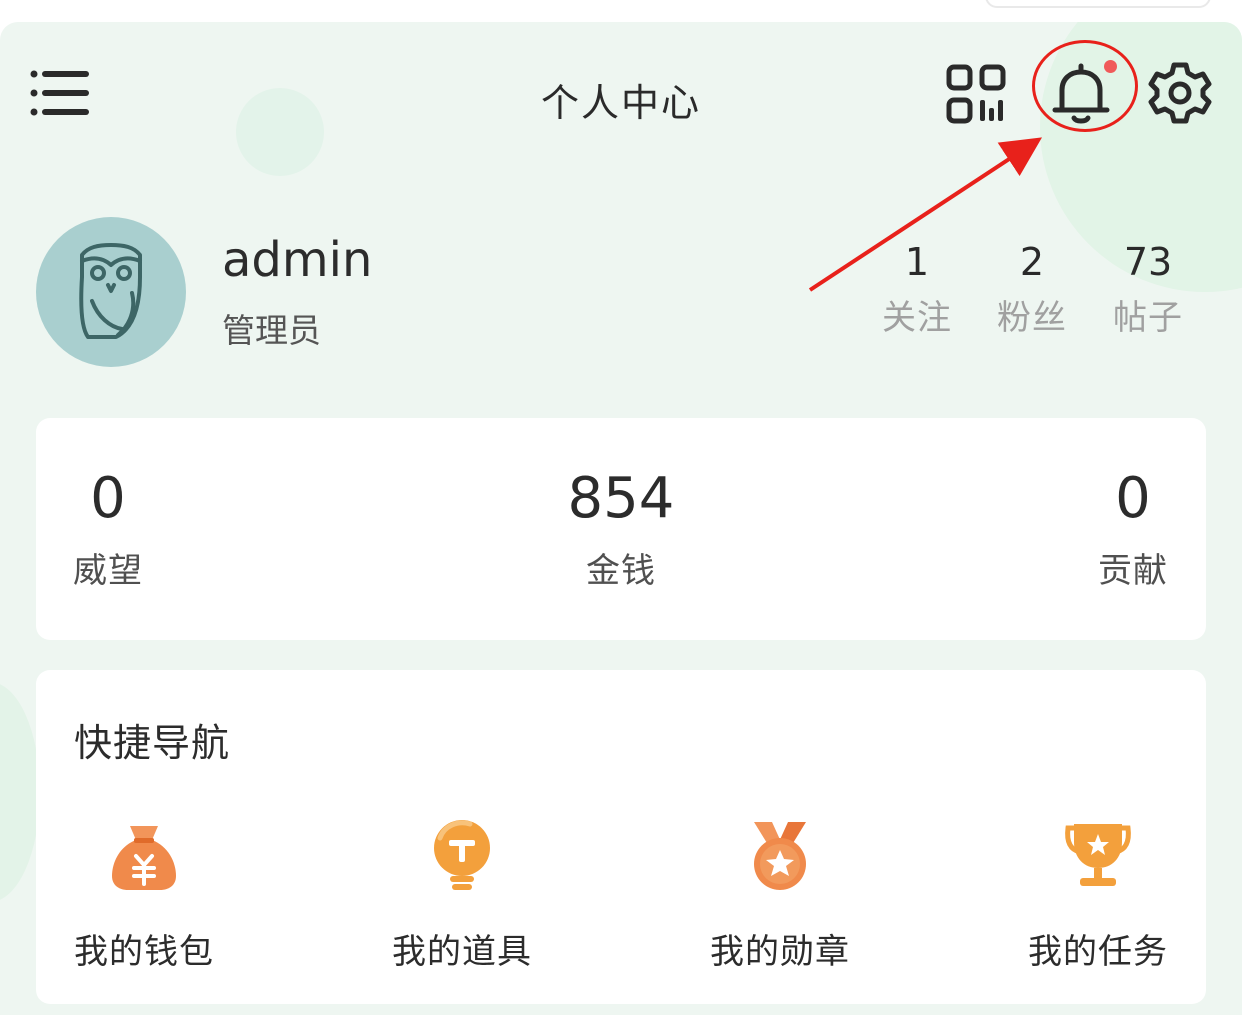  Describe the element at coordinates (108, 571) in the screenshot. I see `wealth-label: 威望` at that location.